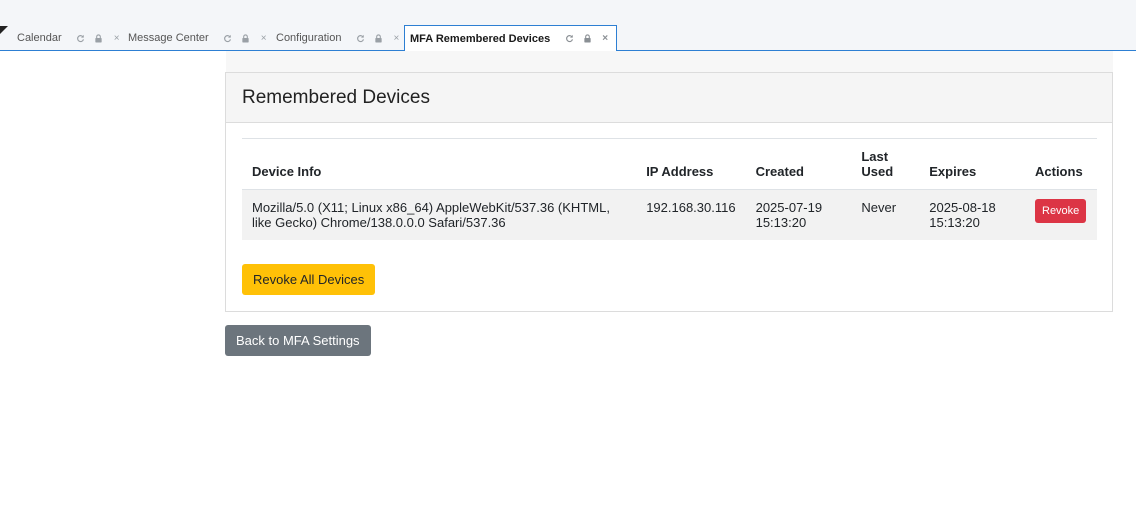  I want to click on tab-message-center: Message Center ×, so click(194, 38).